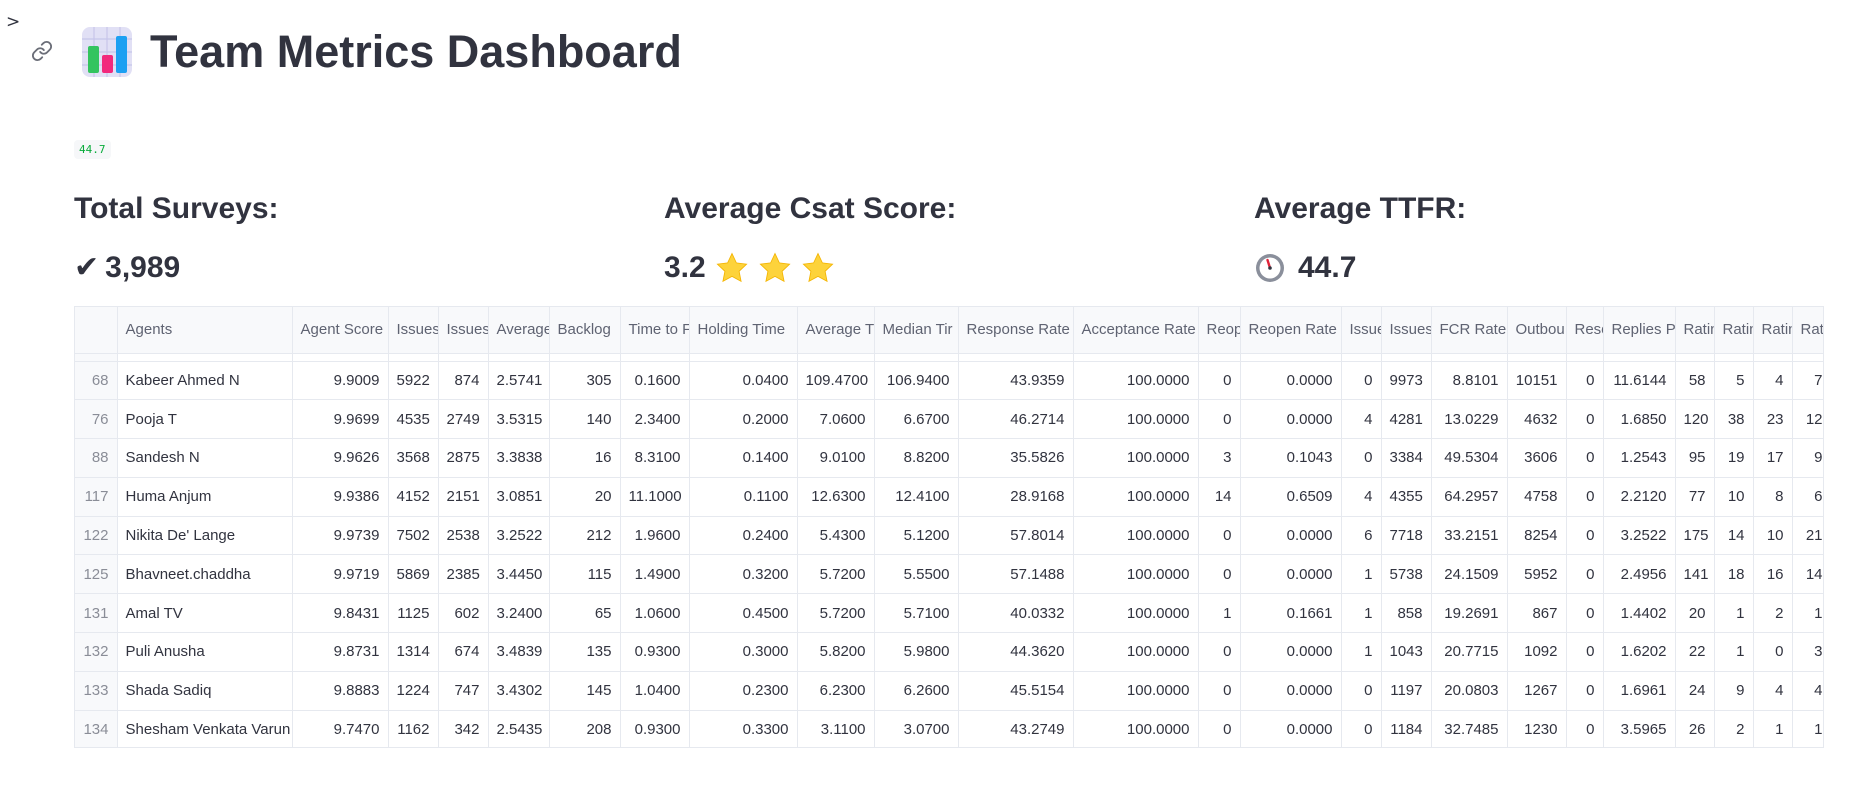 The height and width of the screenshot is (793, 1876). Describe the element at coordinates (463, 574) in the screenshot. I see `table-cell: 2385` at that location.